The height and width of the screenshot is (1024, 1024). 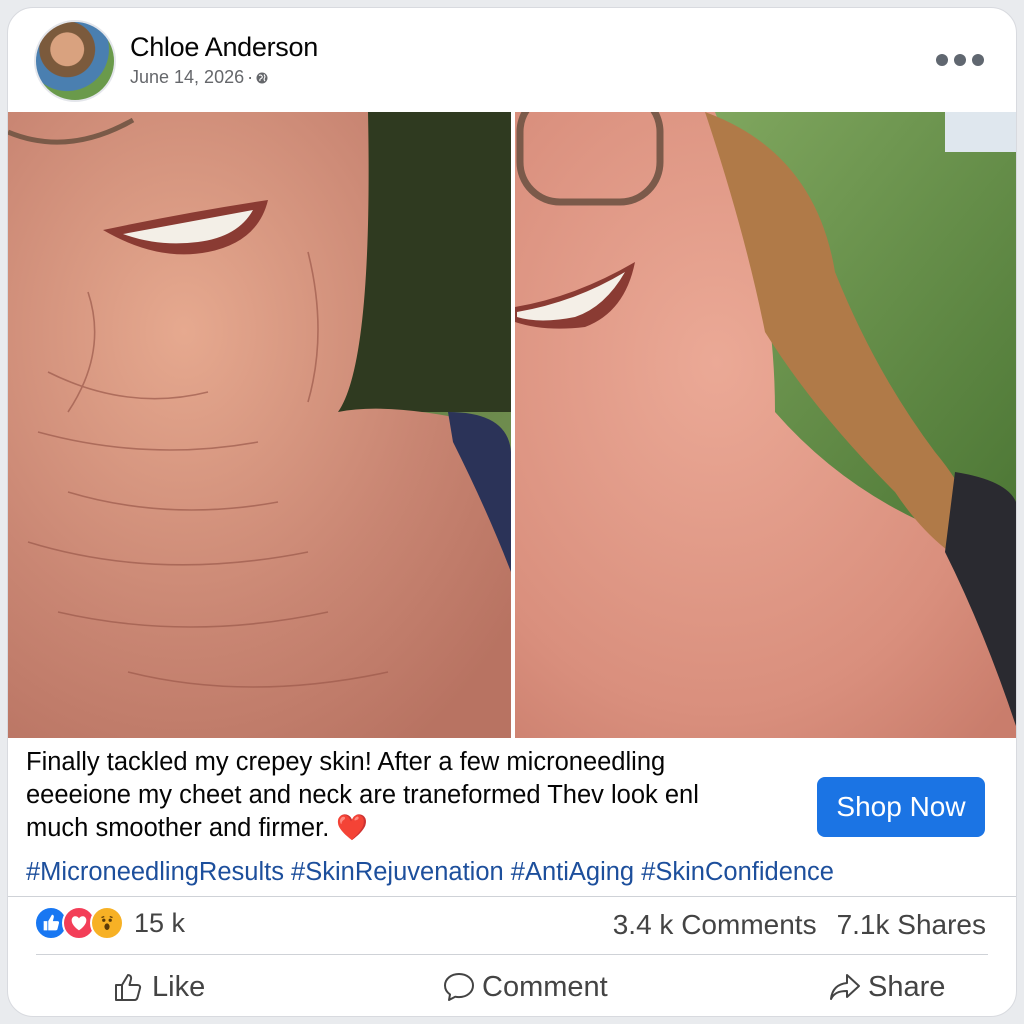 What do you see at coordinates (459, 987) in the screenshot?
I see `comment-icon` at bounding box center [459, 987].